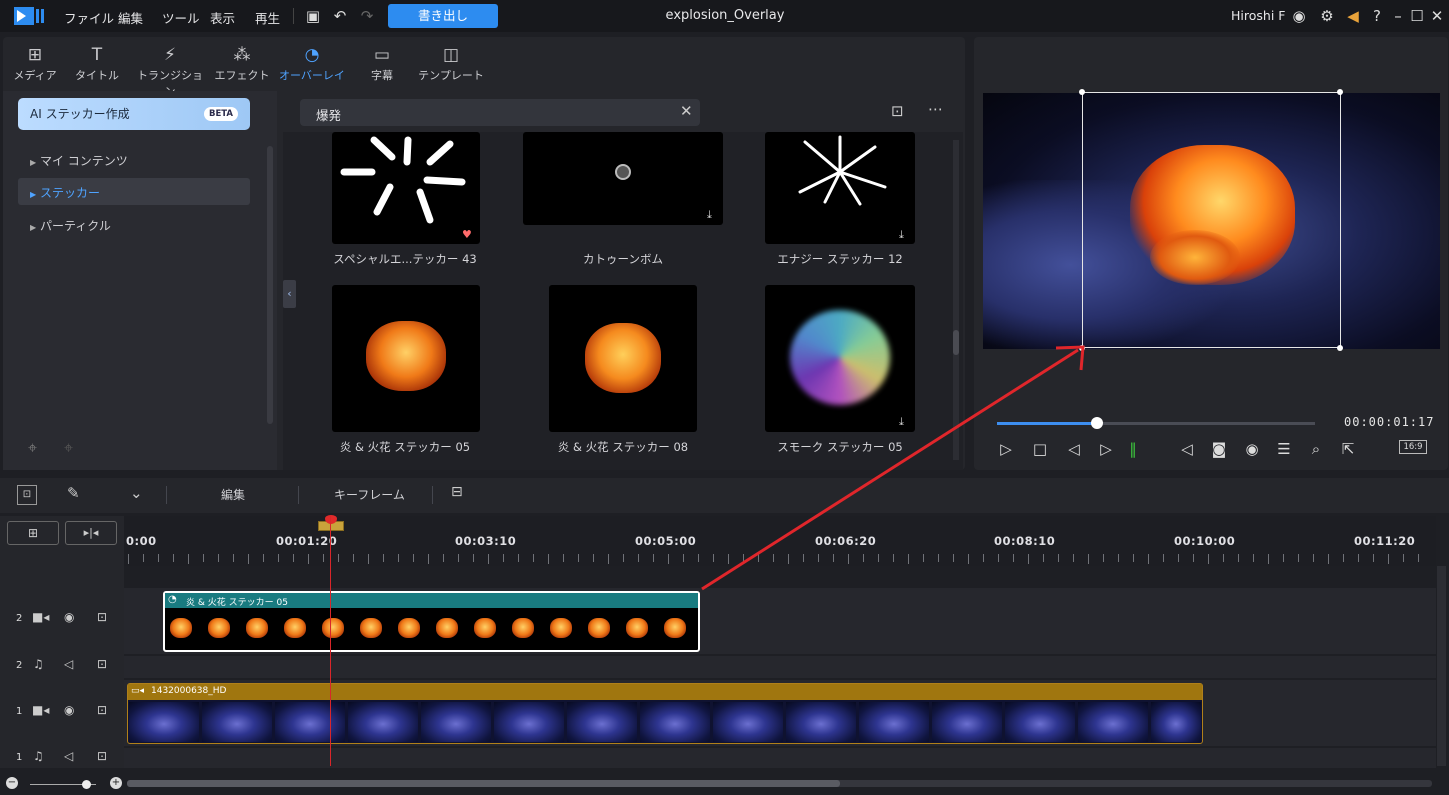 The height and width of the screenshot is (795, 1449). What do you see at coordinates (443, 16) in the screenshot?
I see `export-button: 書き出し` at bounding box center [443, 16].